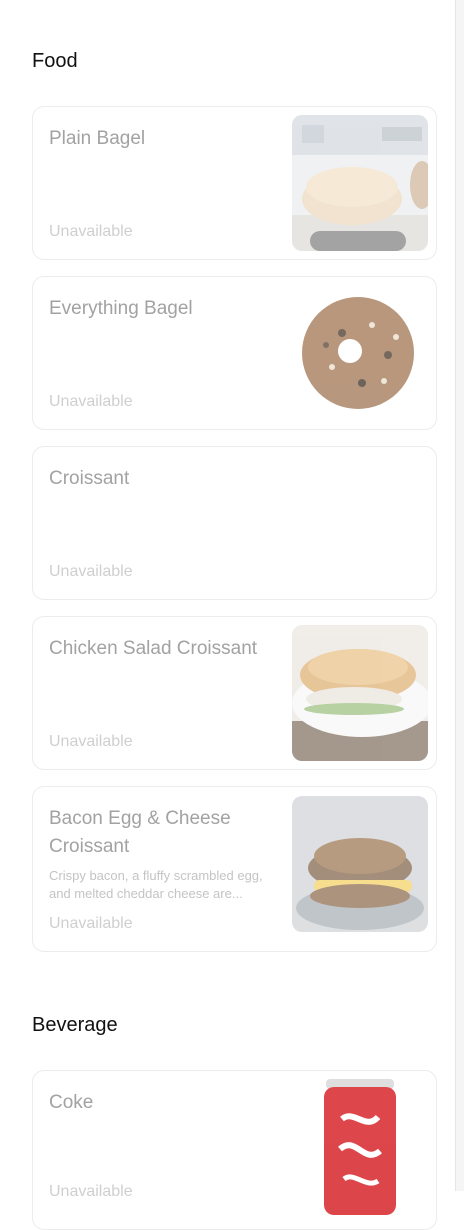 The width and height of the screenshot is (464, 1230). What do you see at coordinates (89, 478) in the screenshot?
I see `item-name: Croissant` at bounding box center [89, 478].